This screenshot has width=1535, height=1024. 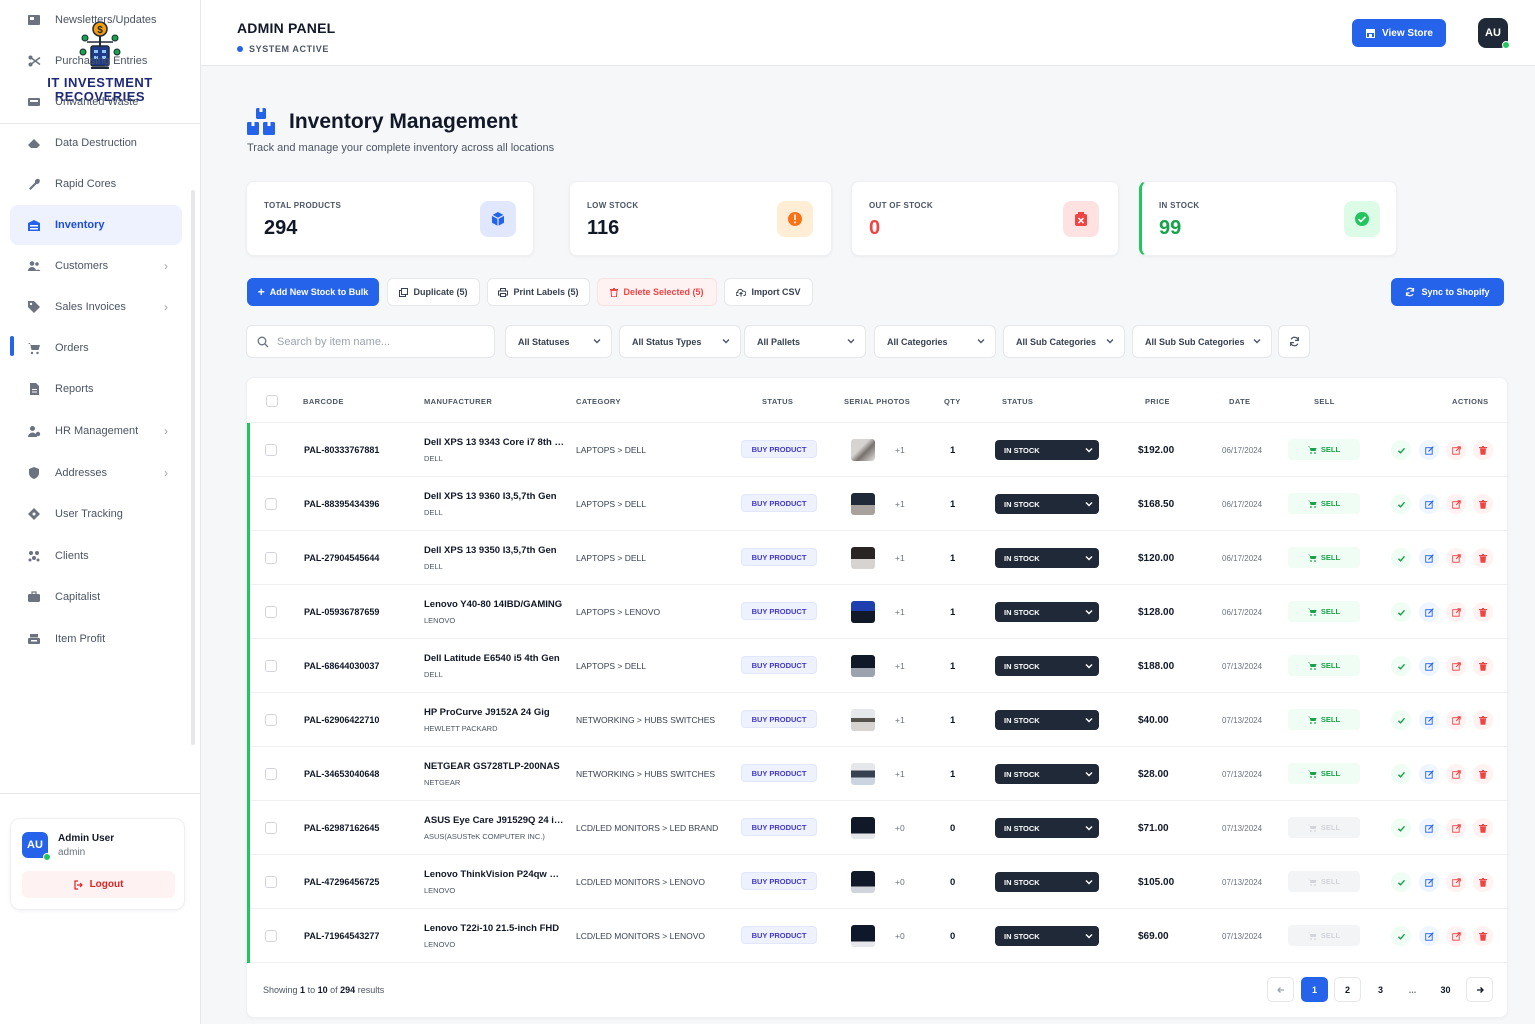 I want to click on product-name: Dell XPS 13 9350 I3,5,7th Gen, so click(x=490, y=550).